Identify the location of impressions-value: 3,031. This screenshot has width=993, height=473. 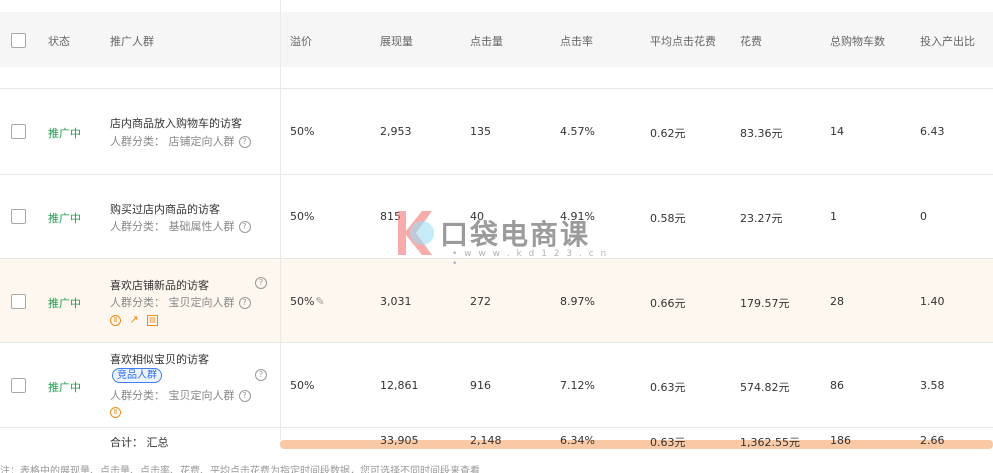
(396, 301).